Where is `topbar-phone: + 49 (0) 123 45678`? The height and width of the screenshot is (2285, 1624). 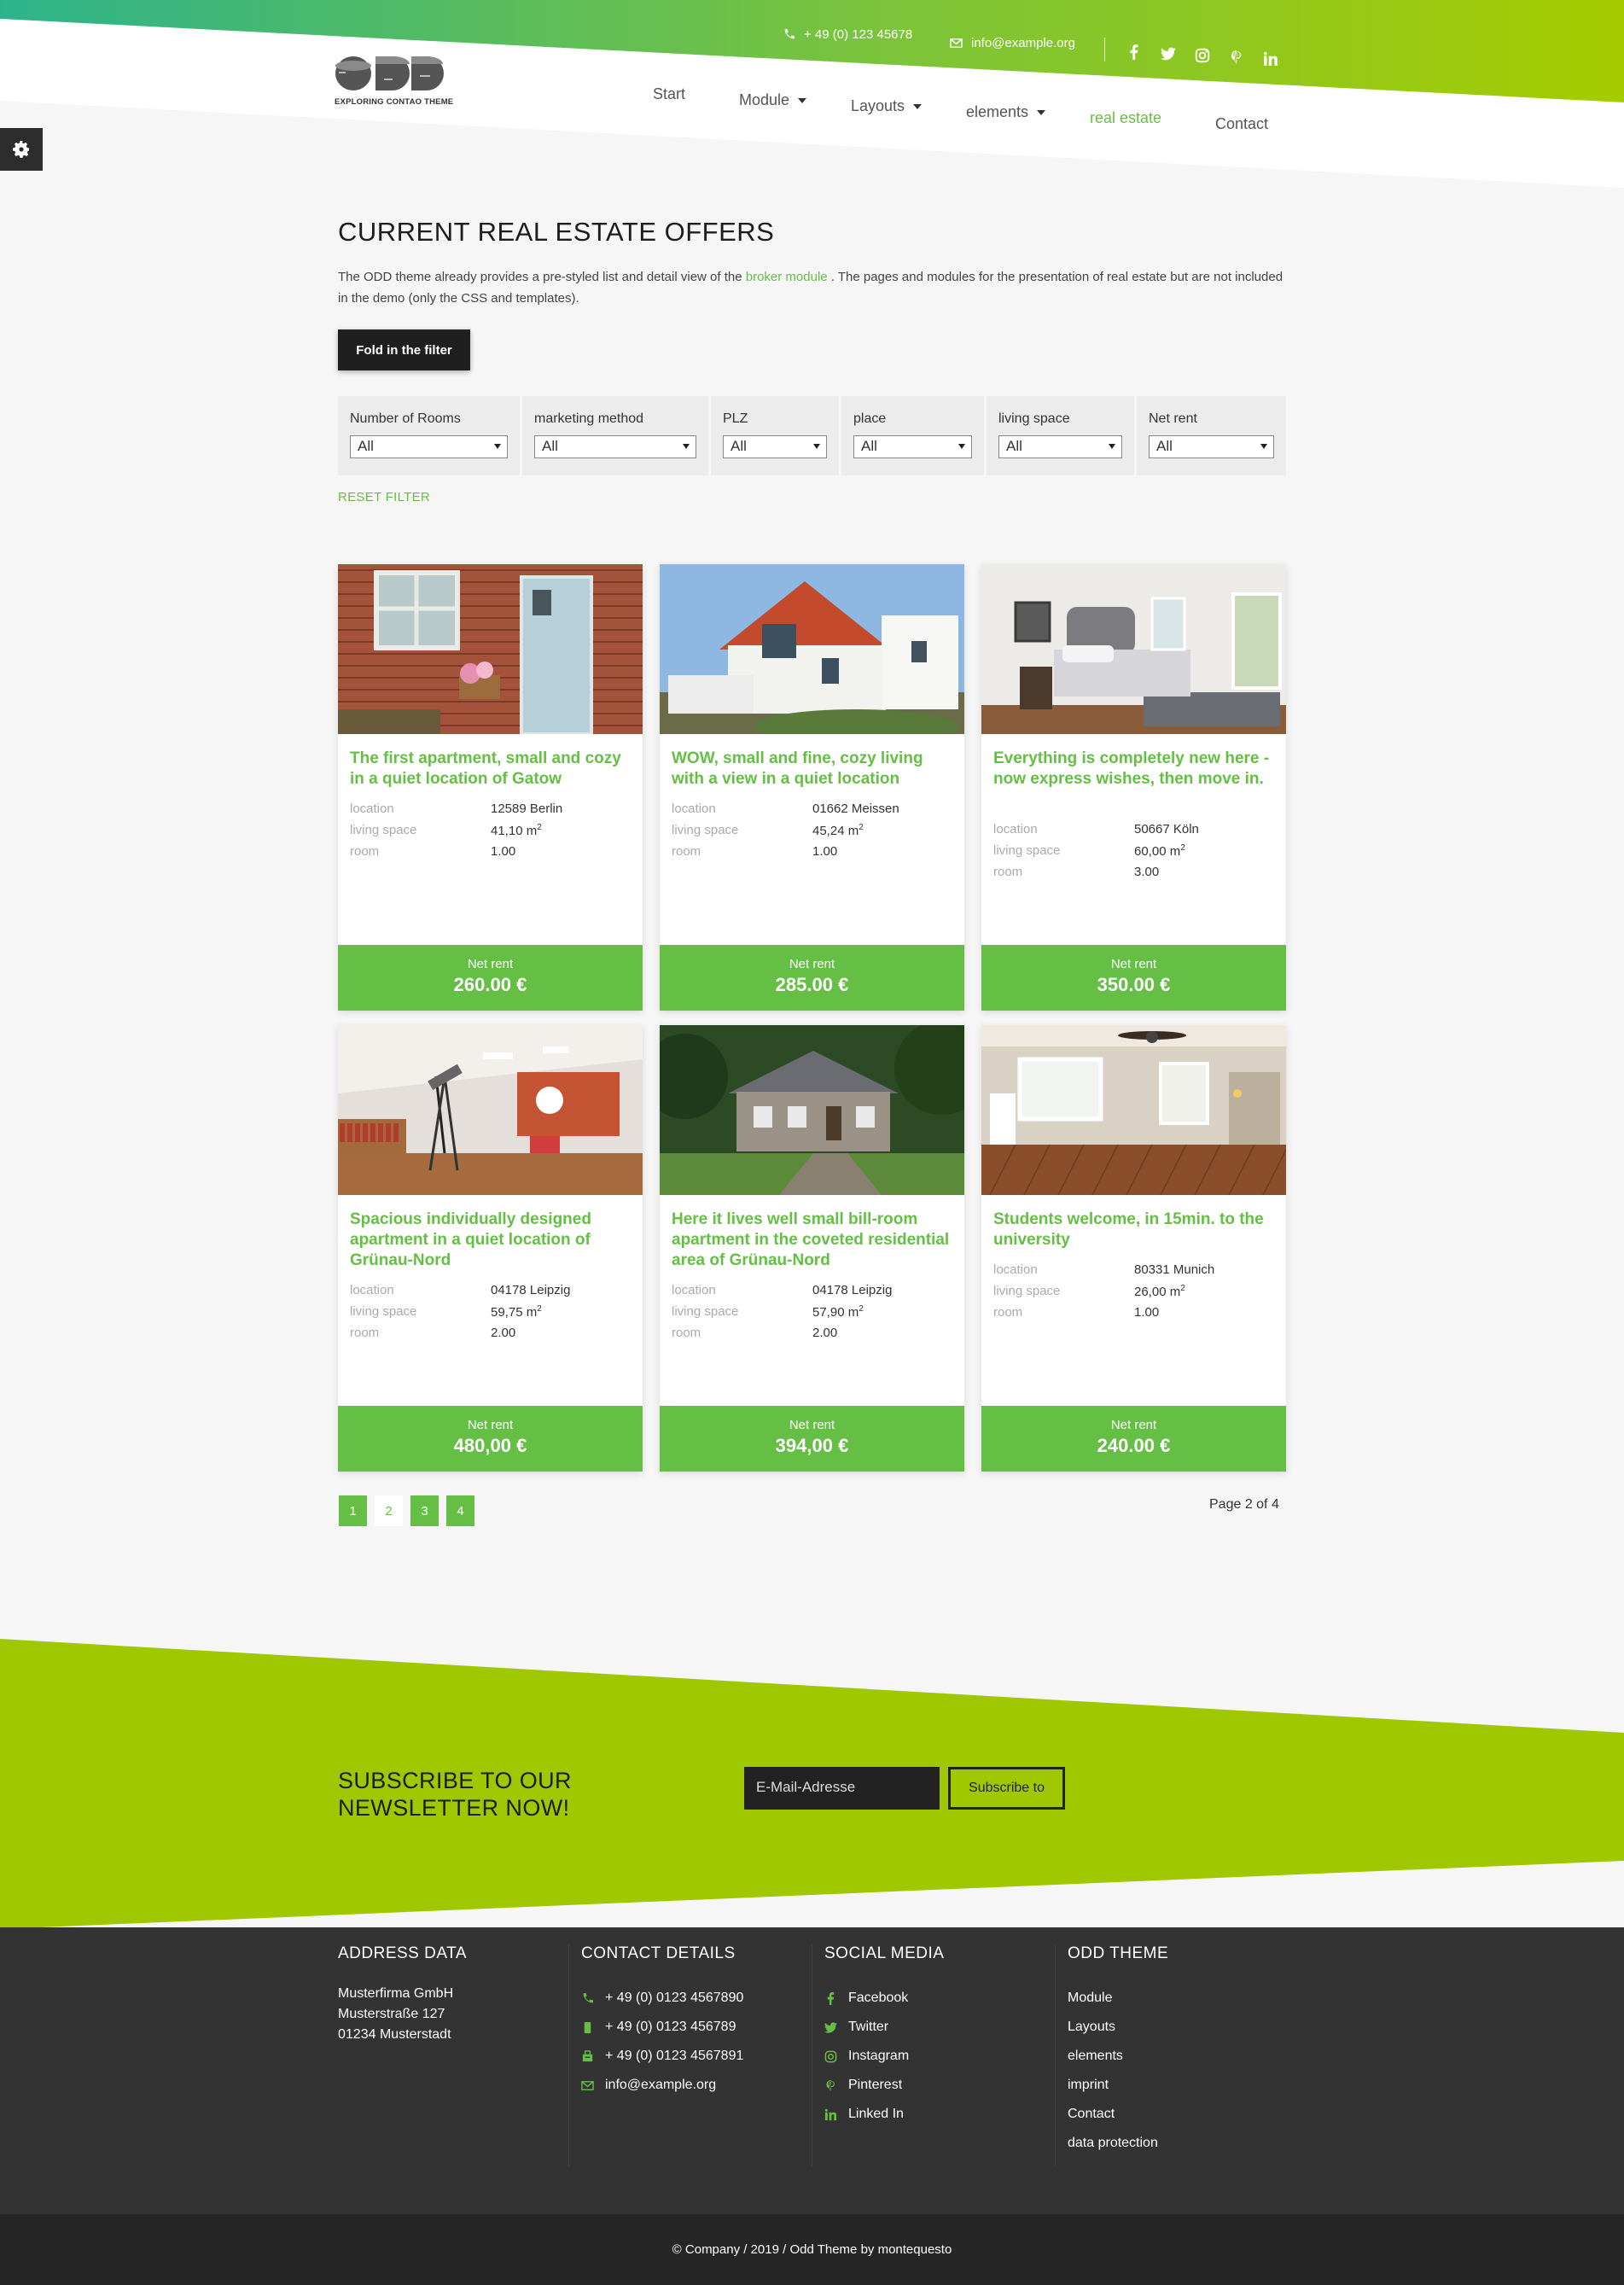 topbar-phone: + 49 (0) 123 45678 is located at coordinates (848, 34).